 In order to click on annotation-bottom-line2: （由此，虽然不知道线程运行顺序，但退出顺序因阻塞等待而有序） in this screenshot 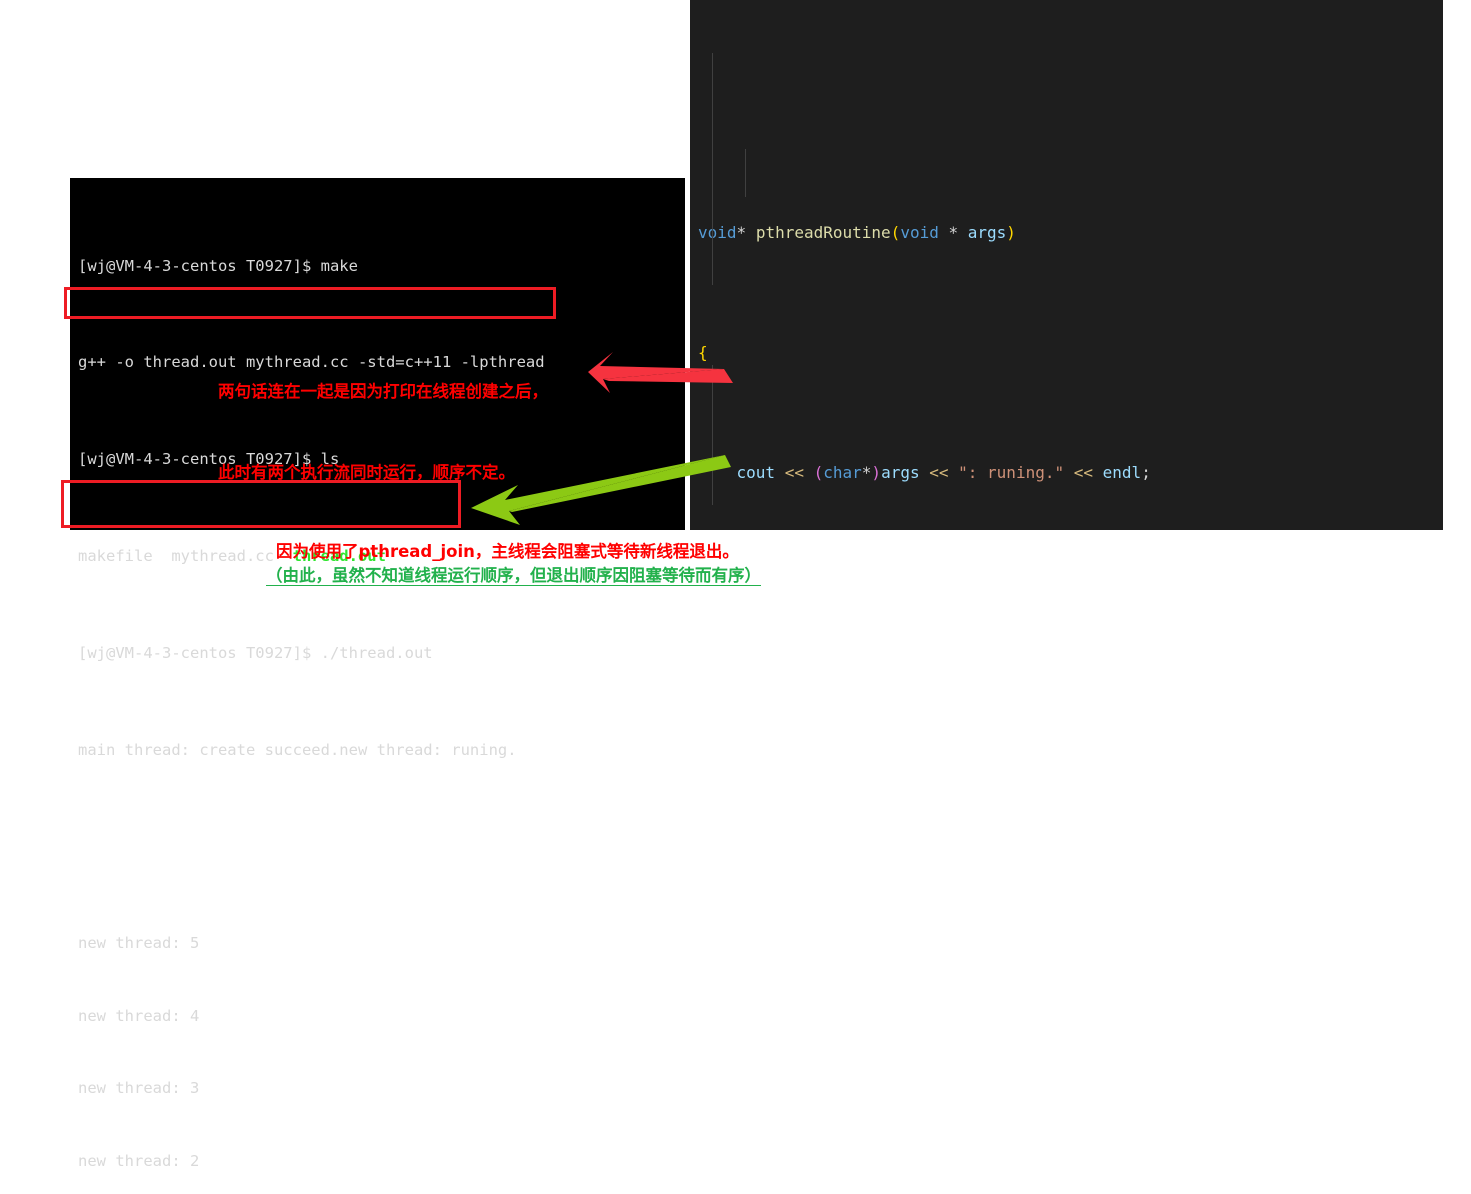, I will do `click(513, 575)`.